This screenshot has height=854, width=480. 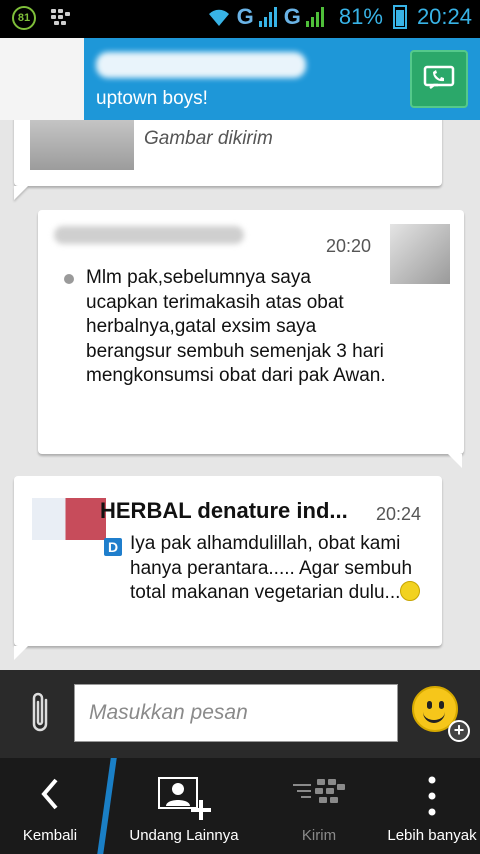 I want to click on contact-status-message: uptown boys!, so click(x=152, y=98).